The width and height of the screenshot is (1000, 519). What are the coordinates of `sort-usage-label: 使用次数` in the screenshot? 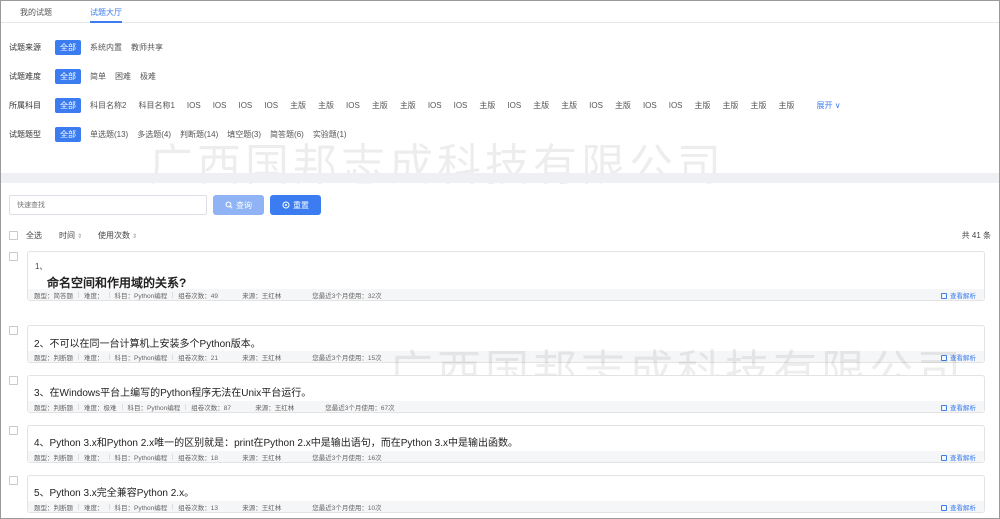 It's located at (114, 235).